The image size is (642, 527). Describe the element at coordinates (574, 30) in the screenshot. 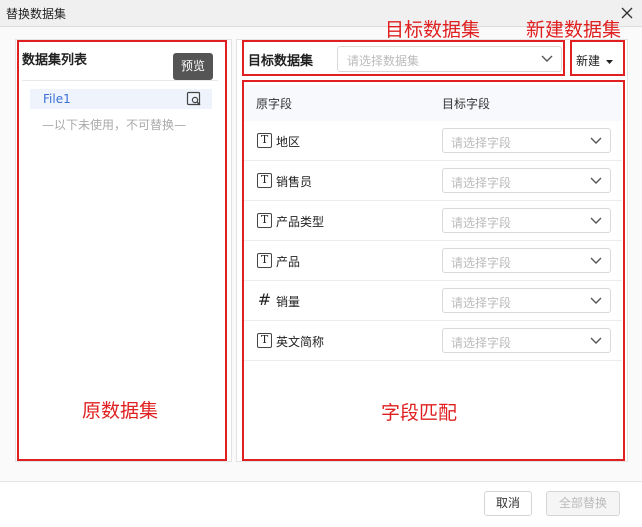

I see `new-dataset-annotation: 新建数据集` at that location.